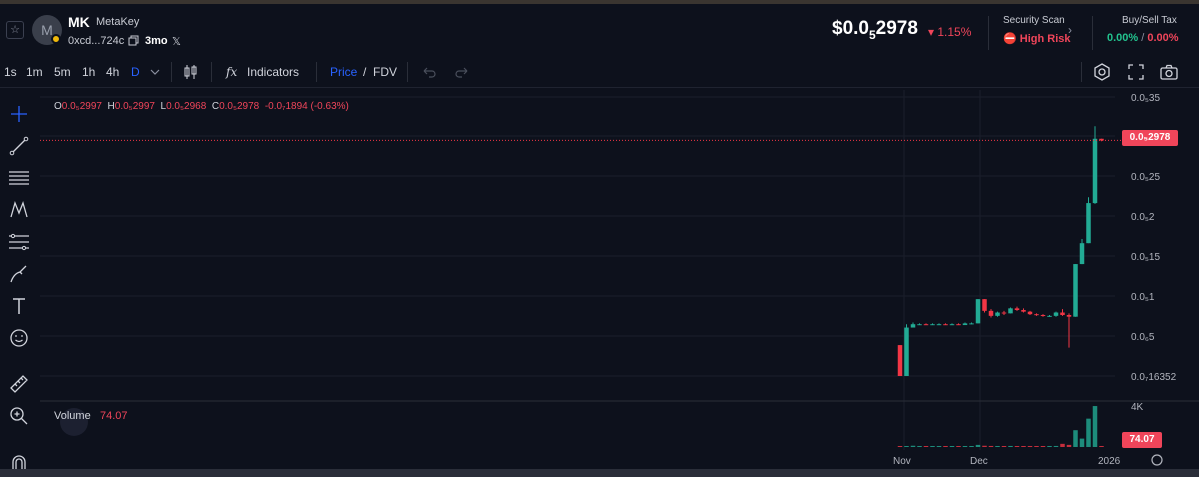 The height and width of the screenshot is (477, 1199). I want to click on trend-line-icon, so click(19, 146).